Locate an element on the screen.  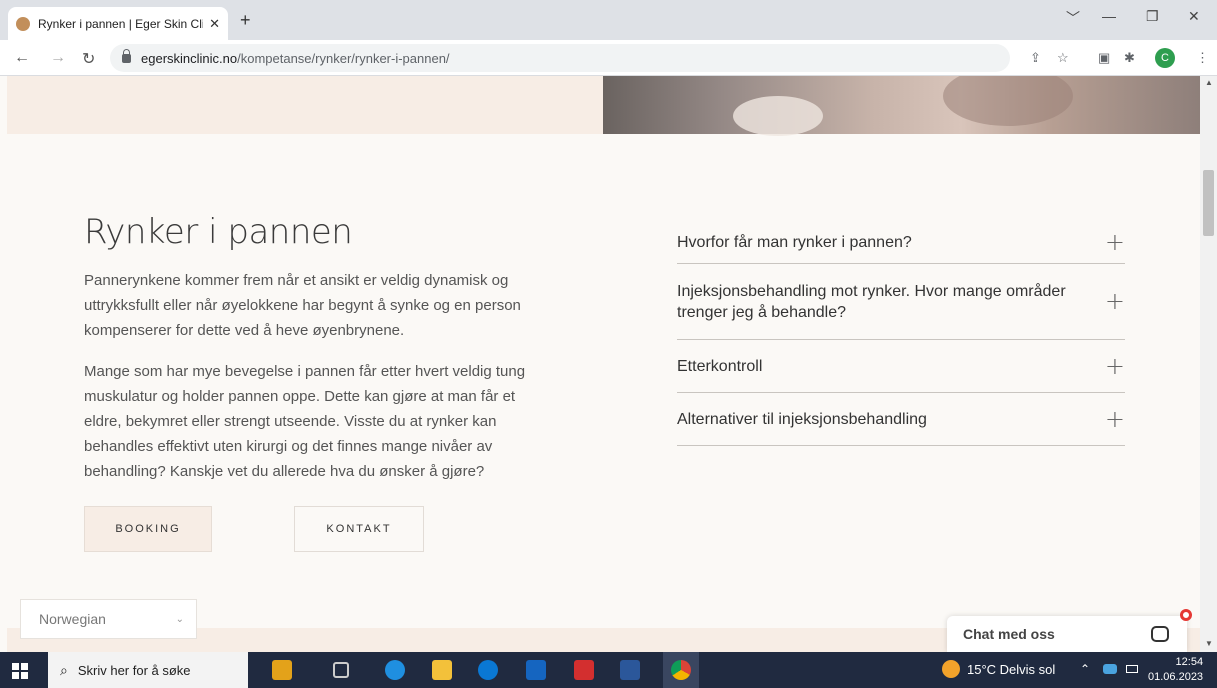
bookmark-star-icon: ☆ is located at coordinates (1063, 58).